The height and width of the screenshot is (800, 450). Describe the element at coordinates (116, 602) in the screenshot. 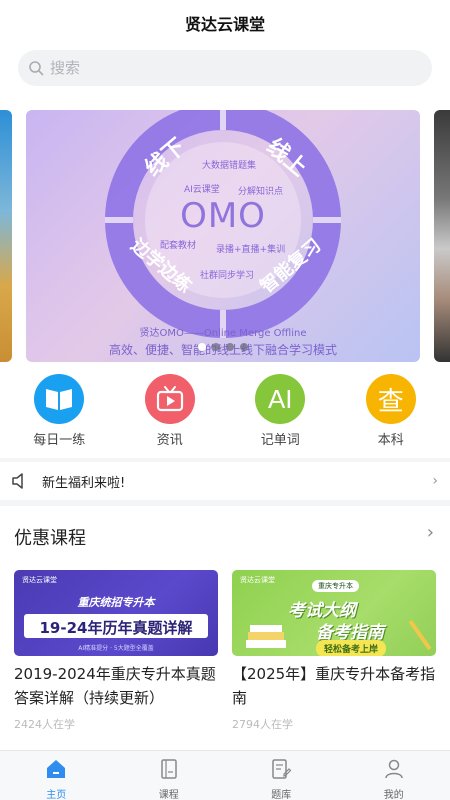

I see `thumb-heading: 重庆统招专升本` at that location.